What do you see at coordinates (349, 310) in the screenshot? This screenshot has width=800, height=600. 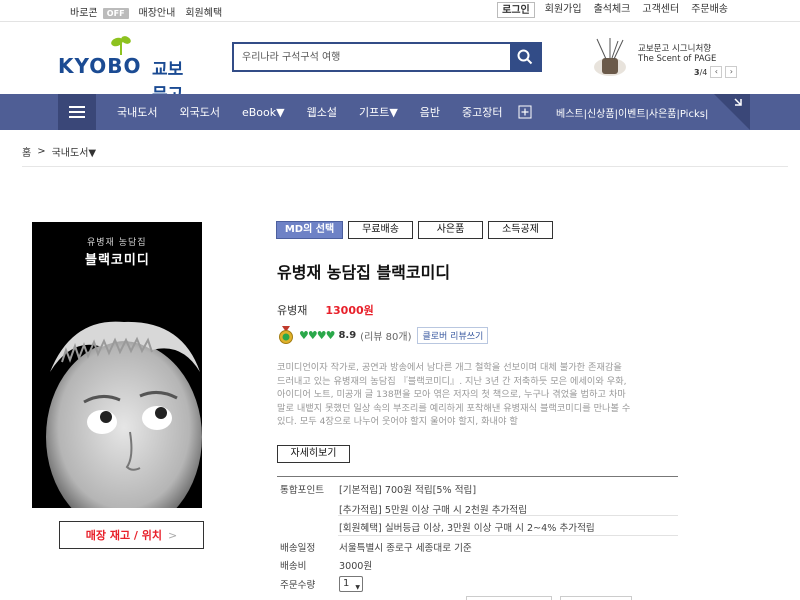 I see `book-price: 13000원` at bounding box center [349, 310].